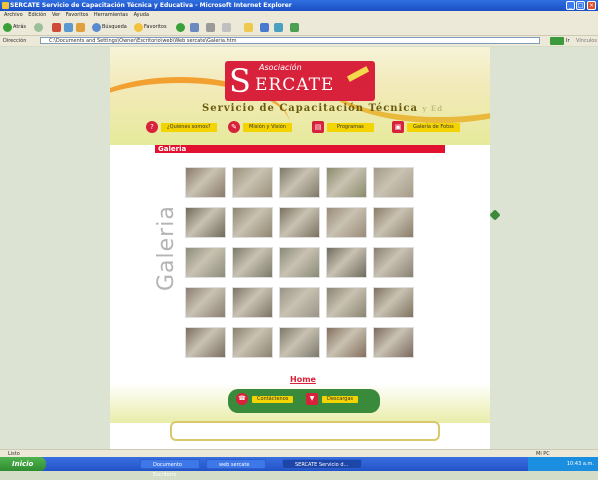  What do you see at coordinates (194, 27) in the screenshot?
I see `mail-button` at bounding box center [194, 27].